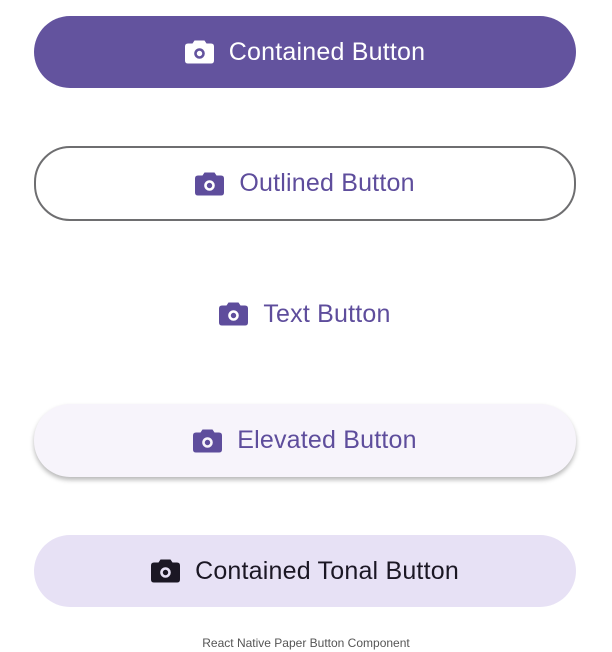 The image size is (612, 652). I want to click on outlined-button: Outlined Button, so click(305, 183).